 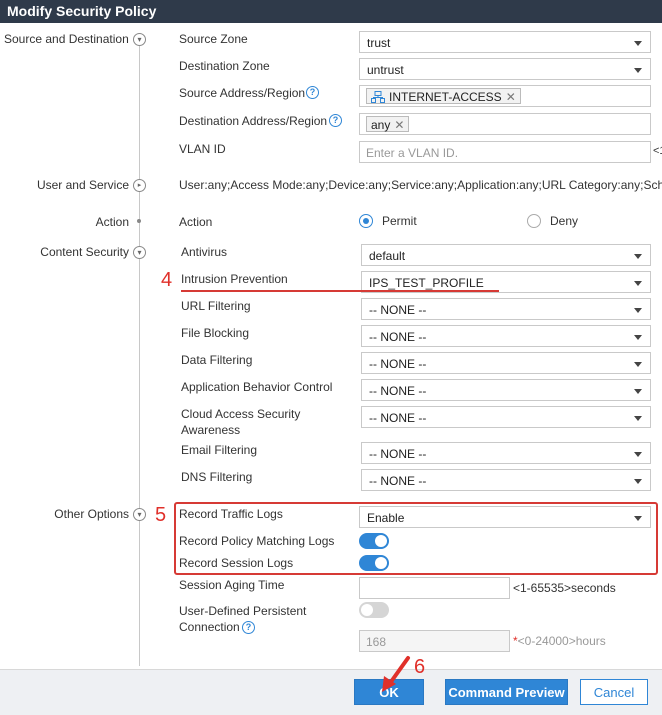 I want to click on url-filtering-select: -- NONE --, so click(x=506, y=309).